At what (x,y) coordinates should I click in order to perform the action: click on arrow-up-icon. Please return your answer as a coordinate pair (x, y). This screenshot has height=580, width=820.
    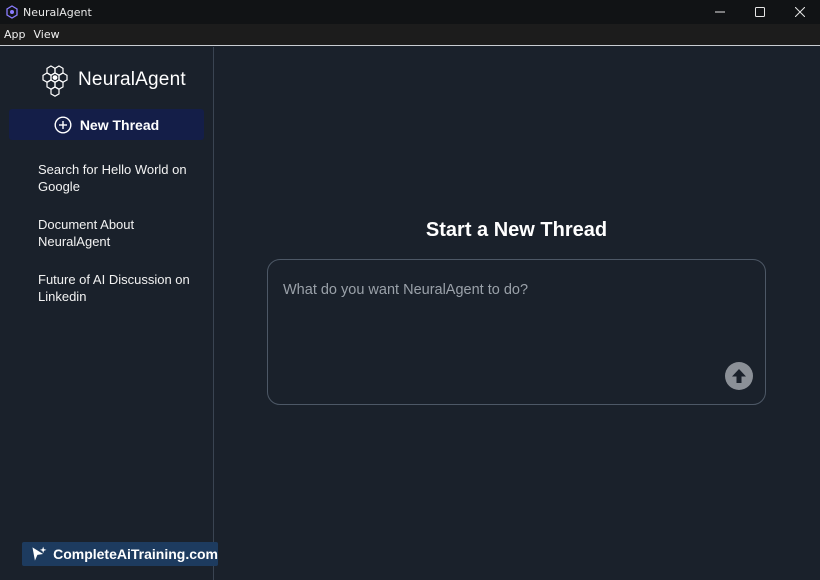
    Looking at the image, I should click on (739, 376).